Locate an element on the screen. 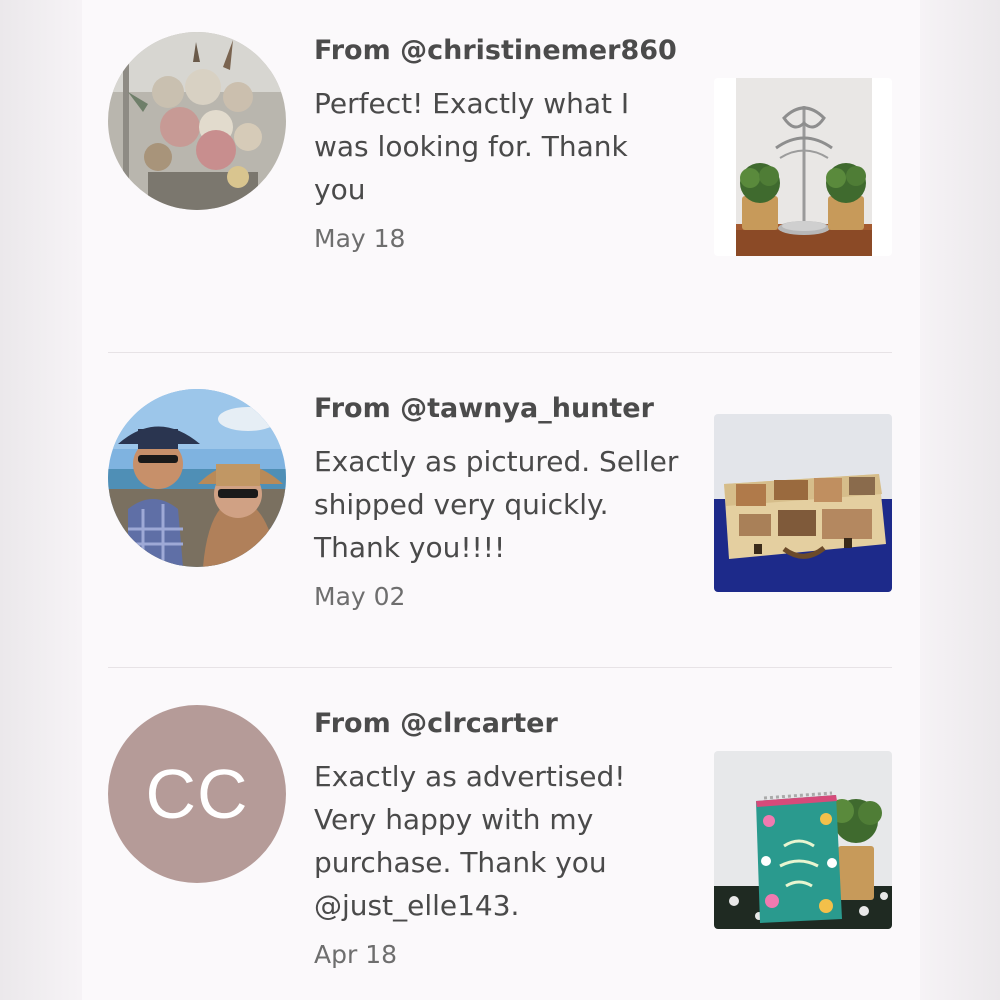 The height and width of the screenshot is (1000, 1000). avatar-initials: CC is located at coordinates (197, 794).